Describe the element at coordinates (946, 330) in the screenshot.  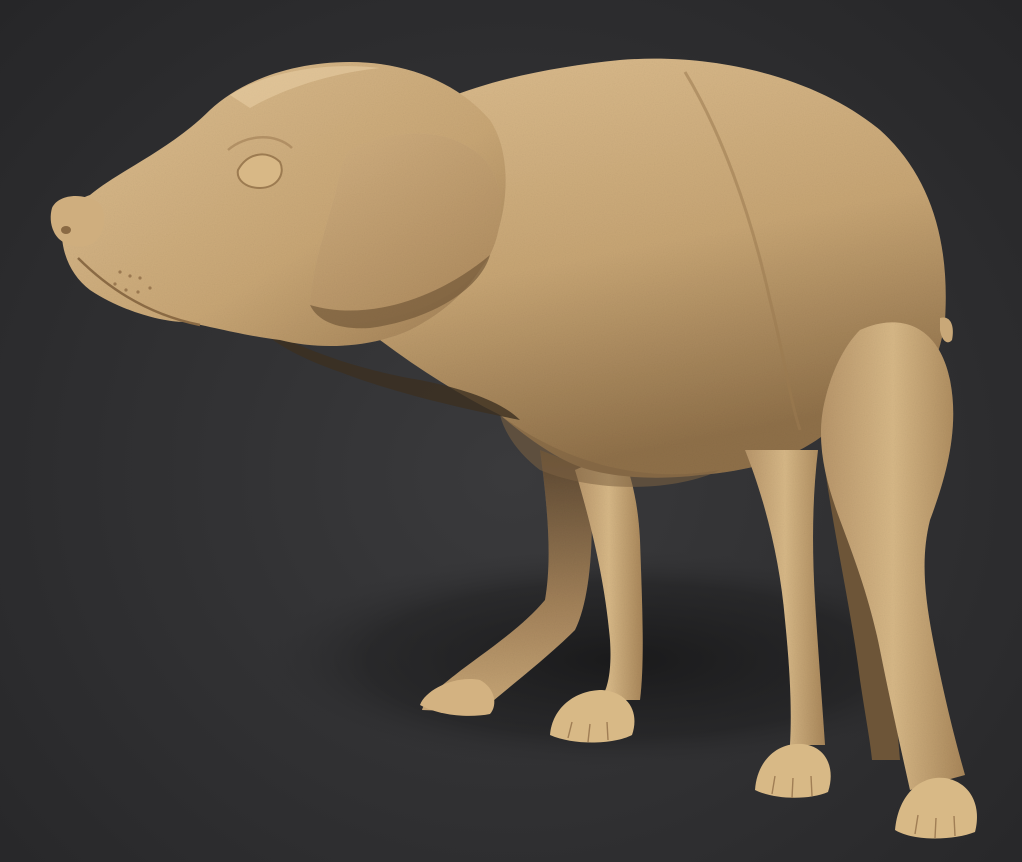
I see `tail-stub` at that location.